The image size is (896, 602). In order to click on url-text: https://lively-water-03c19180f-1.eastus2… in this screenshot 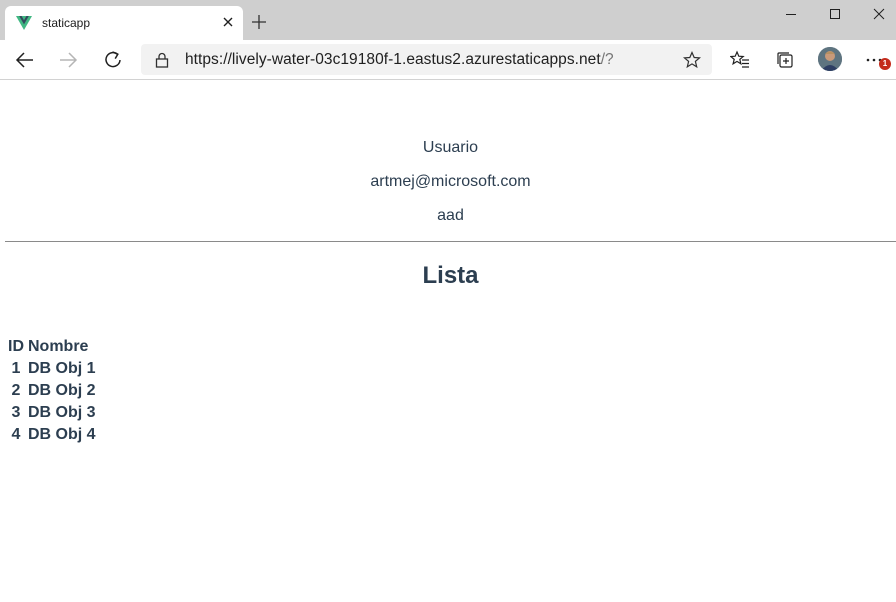, I will do `click(399, 60)`.